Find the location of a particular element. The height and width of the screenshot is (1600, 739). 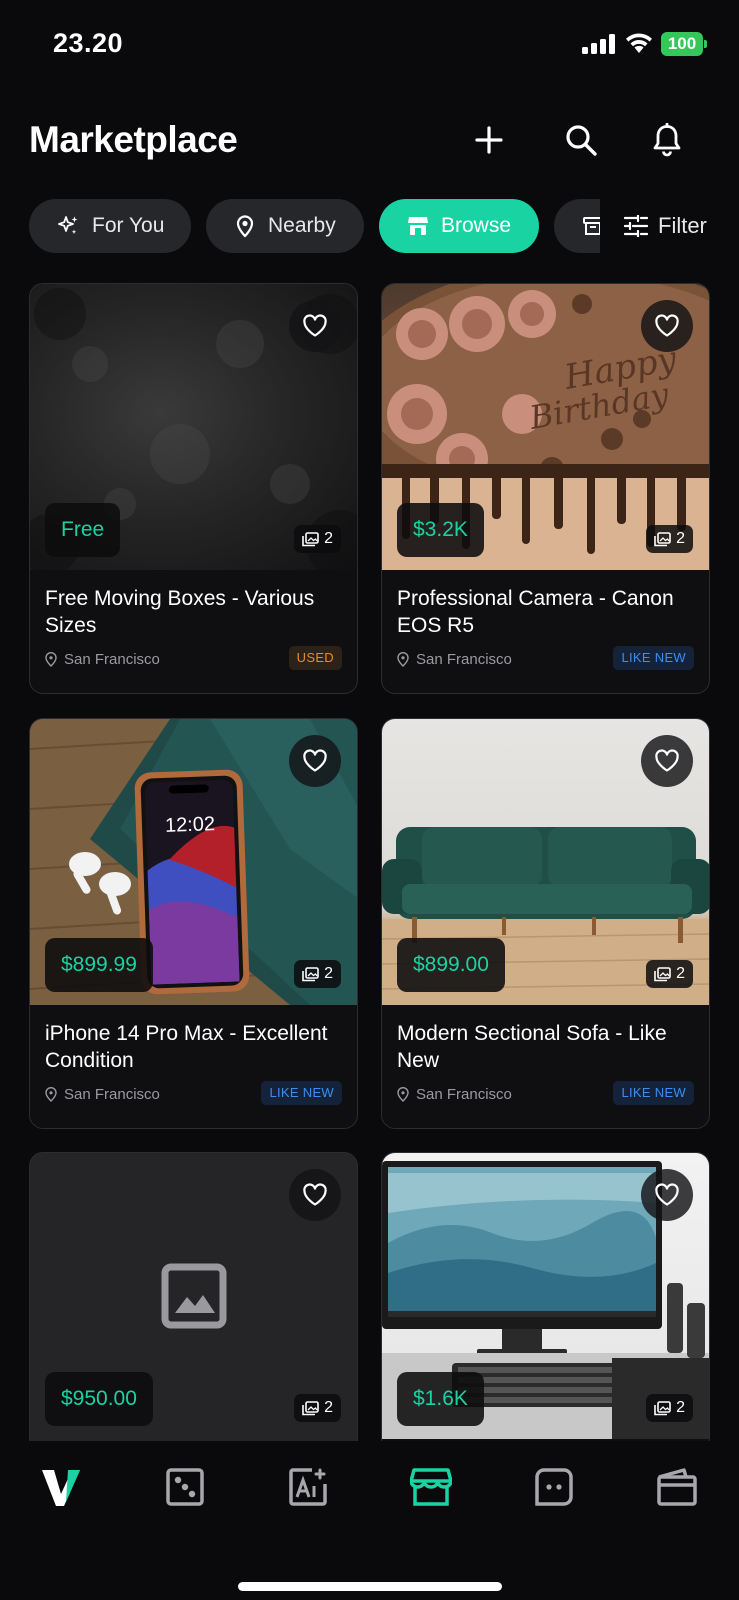

svg-text: 12:02 is located at coordinates (190, 825).